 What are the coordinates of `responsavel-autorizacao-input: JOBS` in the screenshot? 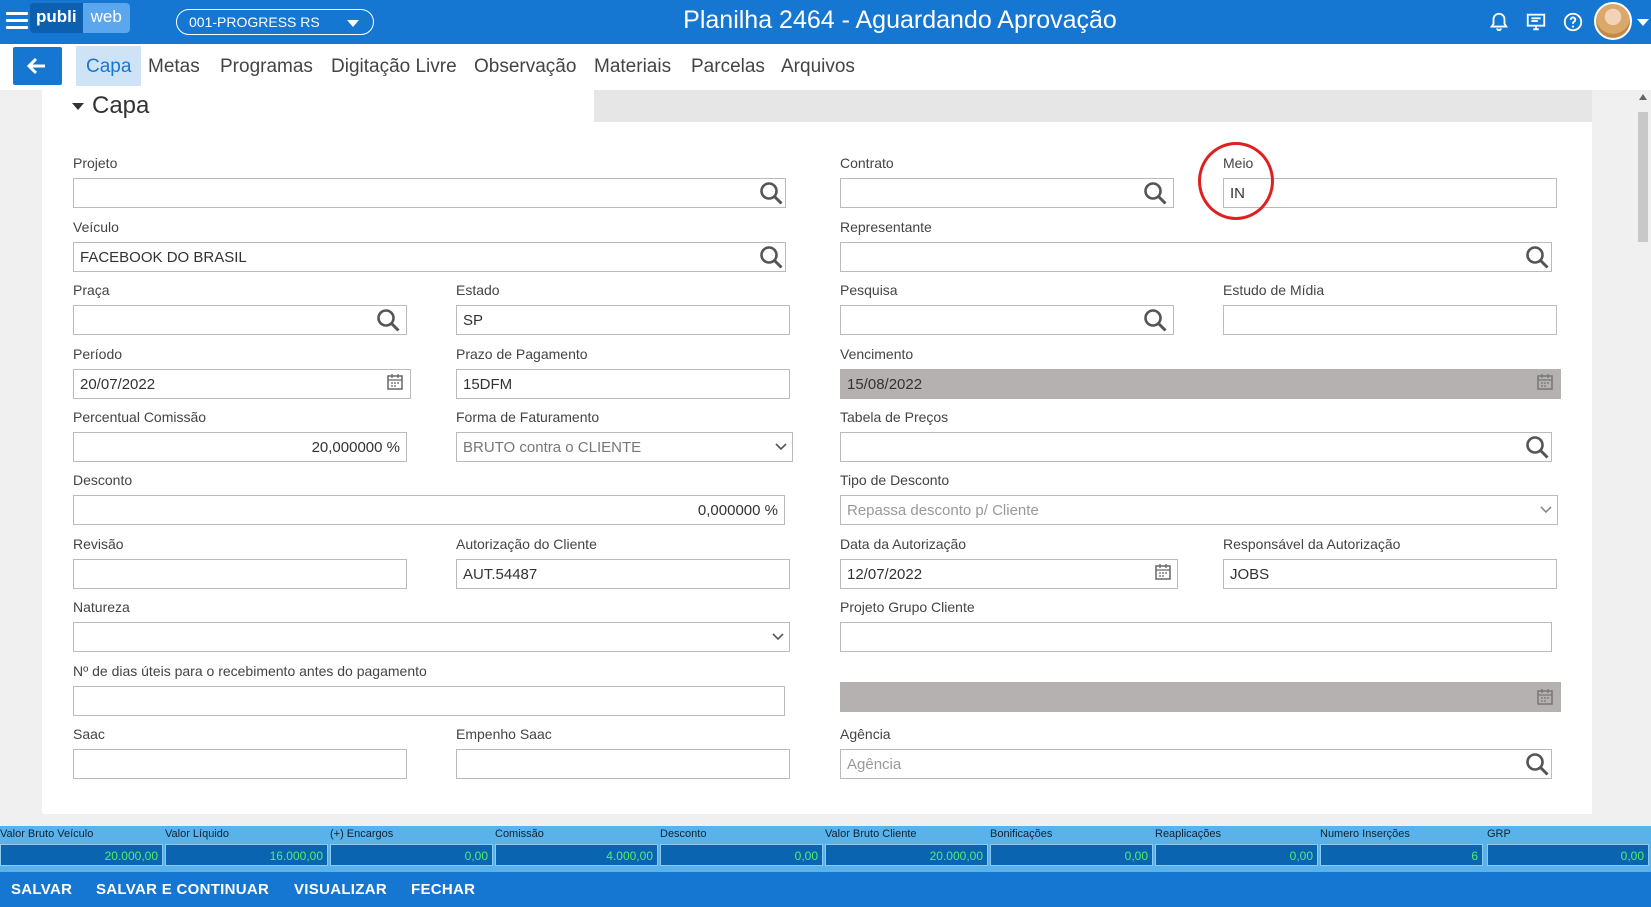 It's located at (1390, 574).